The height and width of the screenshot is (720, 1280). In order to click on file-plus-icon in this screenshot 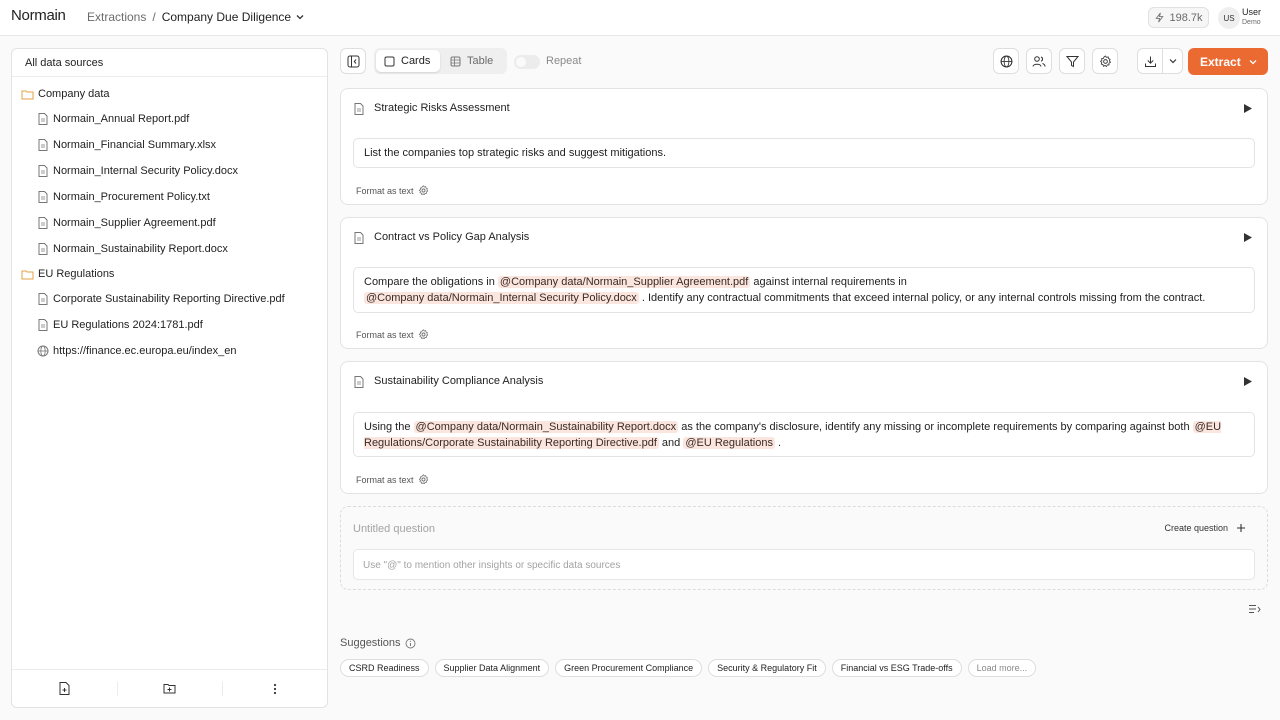, I will do `click(64, 688)`.